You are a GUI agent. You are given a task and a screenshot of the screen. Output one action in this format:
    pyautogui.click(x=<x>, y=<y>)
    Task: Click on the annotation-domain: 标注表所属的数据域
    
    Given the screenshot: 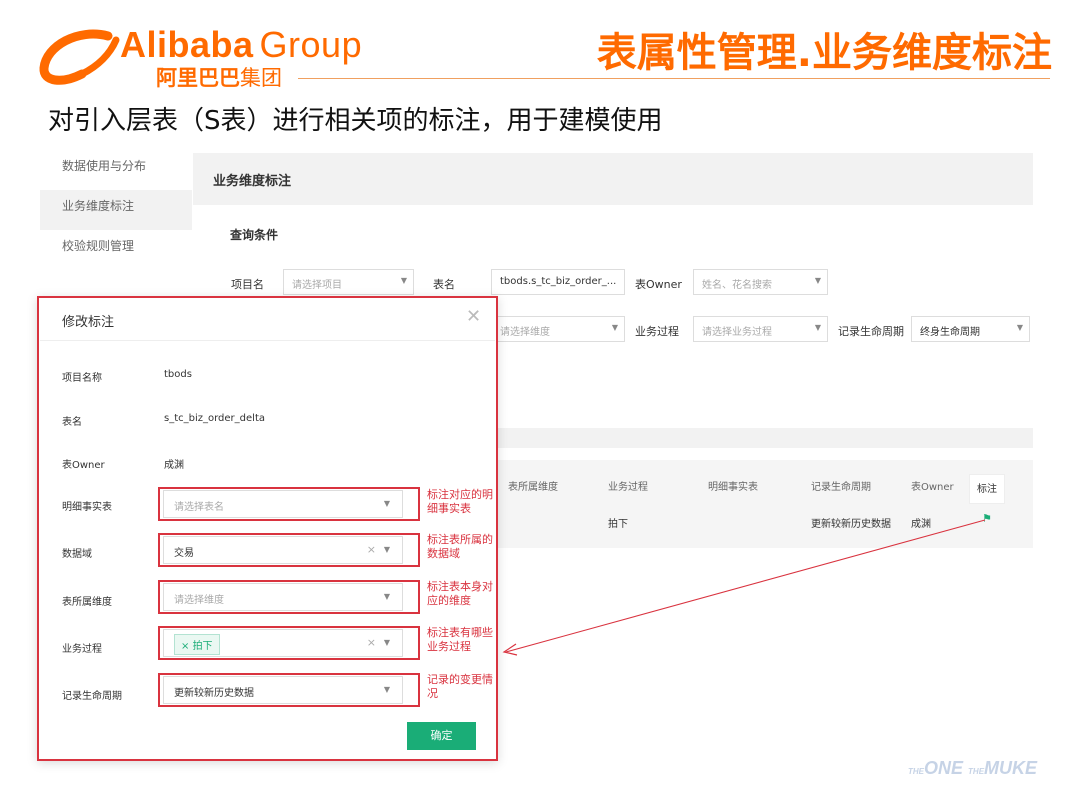 What is the action you would take?
    pyautogui.click(x=460, y=546)
    